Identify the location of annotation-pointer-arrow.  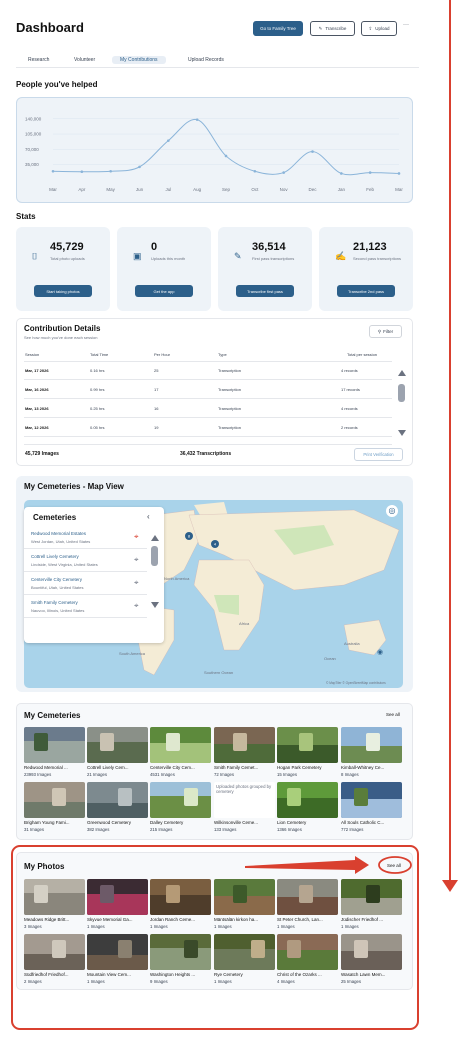
(307, 865).